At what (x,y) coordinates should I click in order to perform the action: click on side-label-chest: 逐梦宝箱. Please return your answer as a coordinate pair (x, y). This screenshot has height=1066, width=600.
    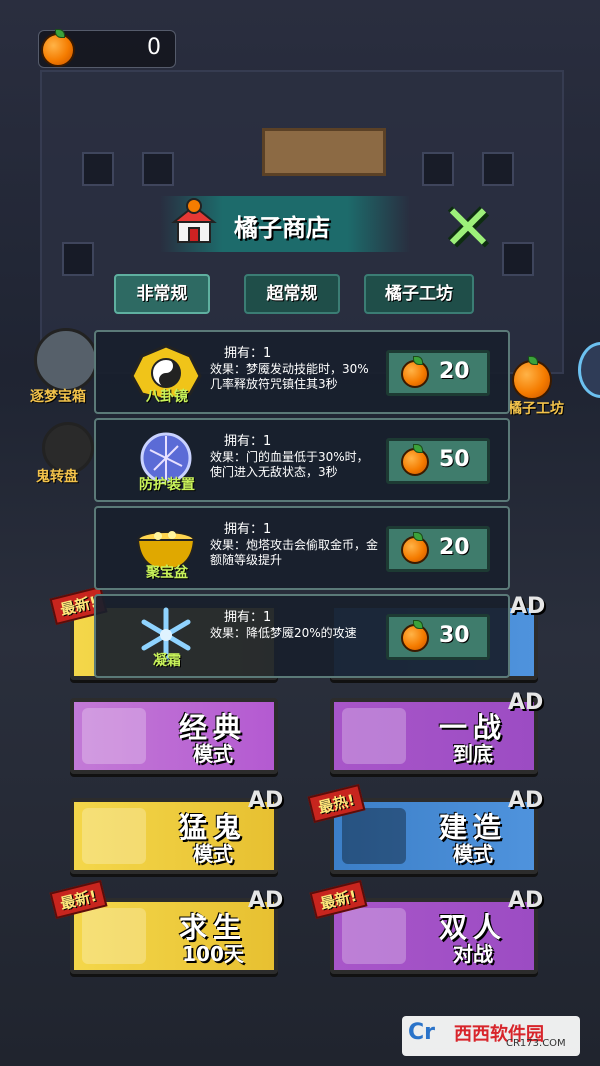
    Looking at the image, I should click on (58, 397).